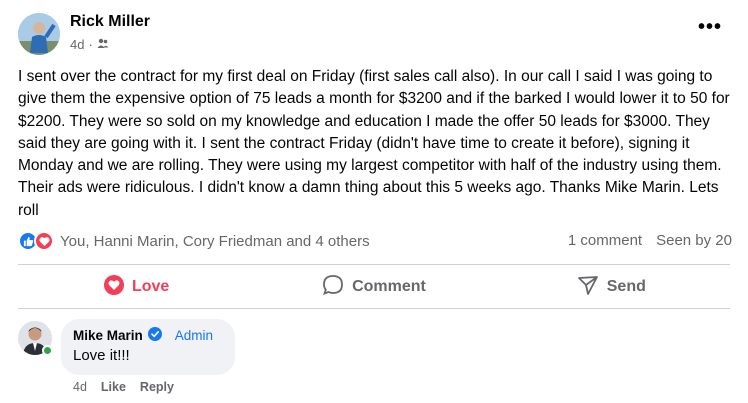 This screenshot has height=403, width=748. I want to click on online-status-dot, so click(47, 350).